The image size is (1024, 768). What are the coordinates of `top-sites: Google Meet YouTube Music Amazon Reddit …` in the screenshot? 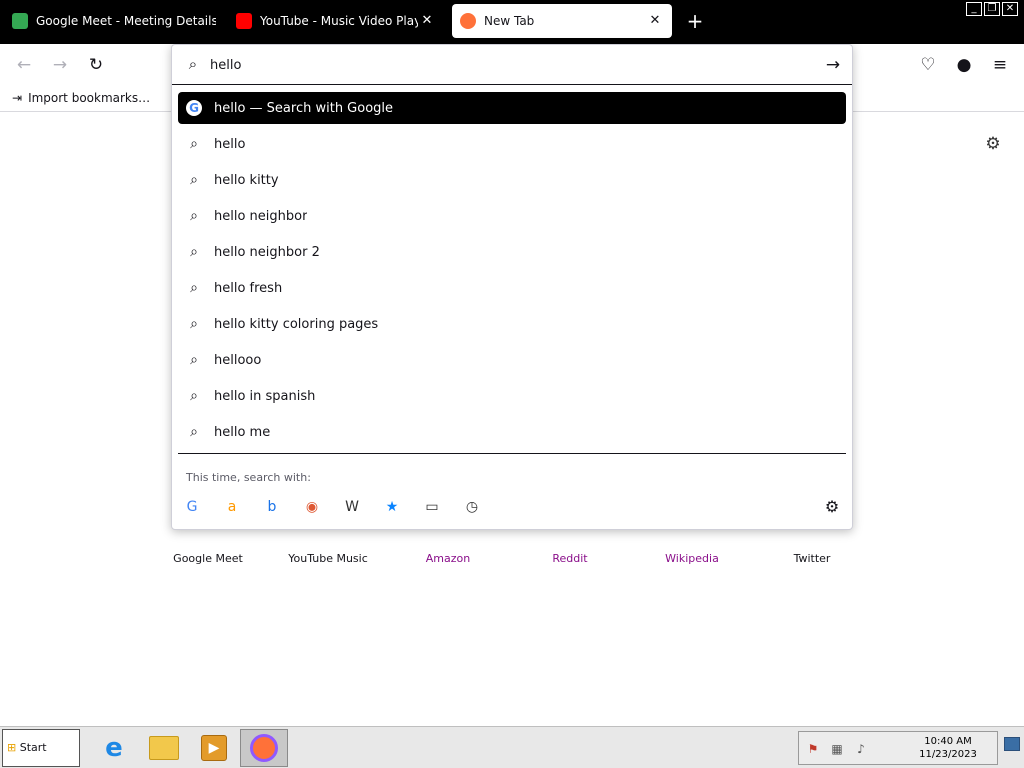 It's located at (512, 567).